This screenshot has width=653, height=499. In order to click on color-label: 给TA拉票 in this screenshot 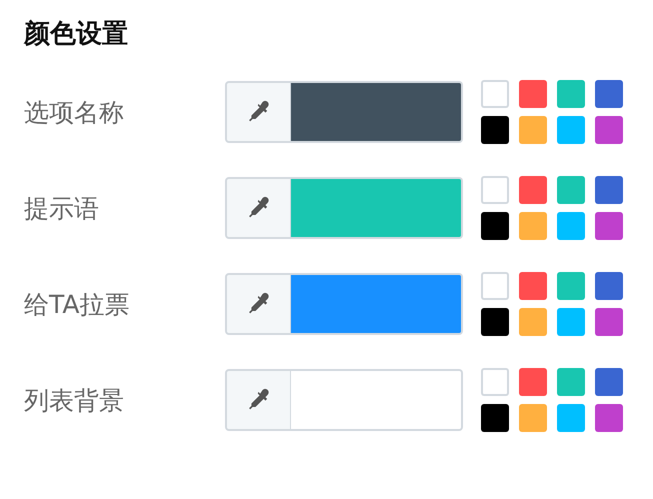, I will do `click(77, 304)`.